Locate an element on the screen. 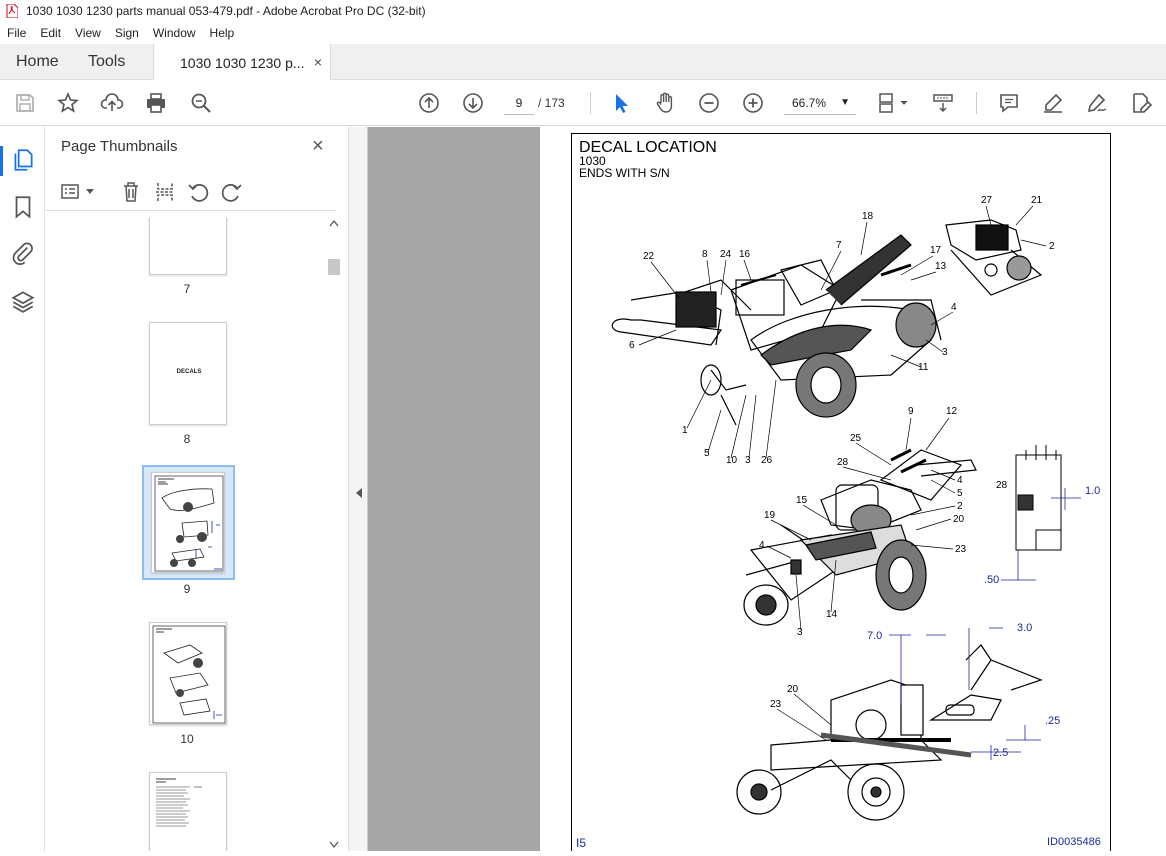  zoom-in-icon is located at coordinates (753, 103).